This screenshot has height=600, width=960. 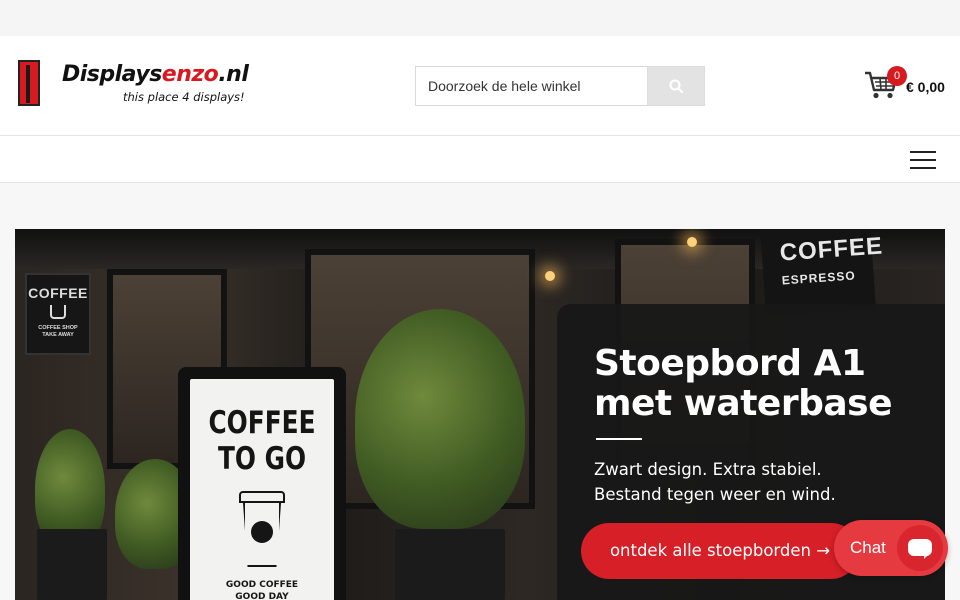 I want to click on discover-sidewalk-boards-button: ontdek alle stoepborden →, so click(x=720, y=551).